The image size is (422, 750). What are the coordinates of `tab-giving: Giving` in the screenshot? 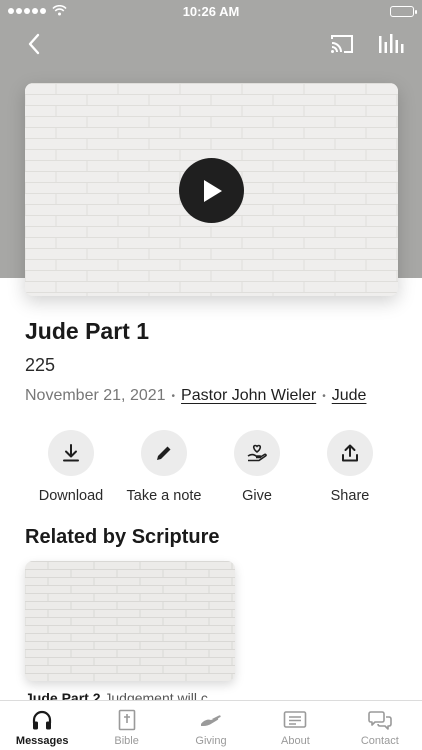 It's located at (211, 725).